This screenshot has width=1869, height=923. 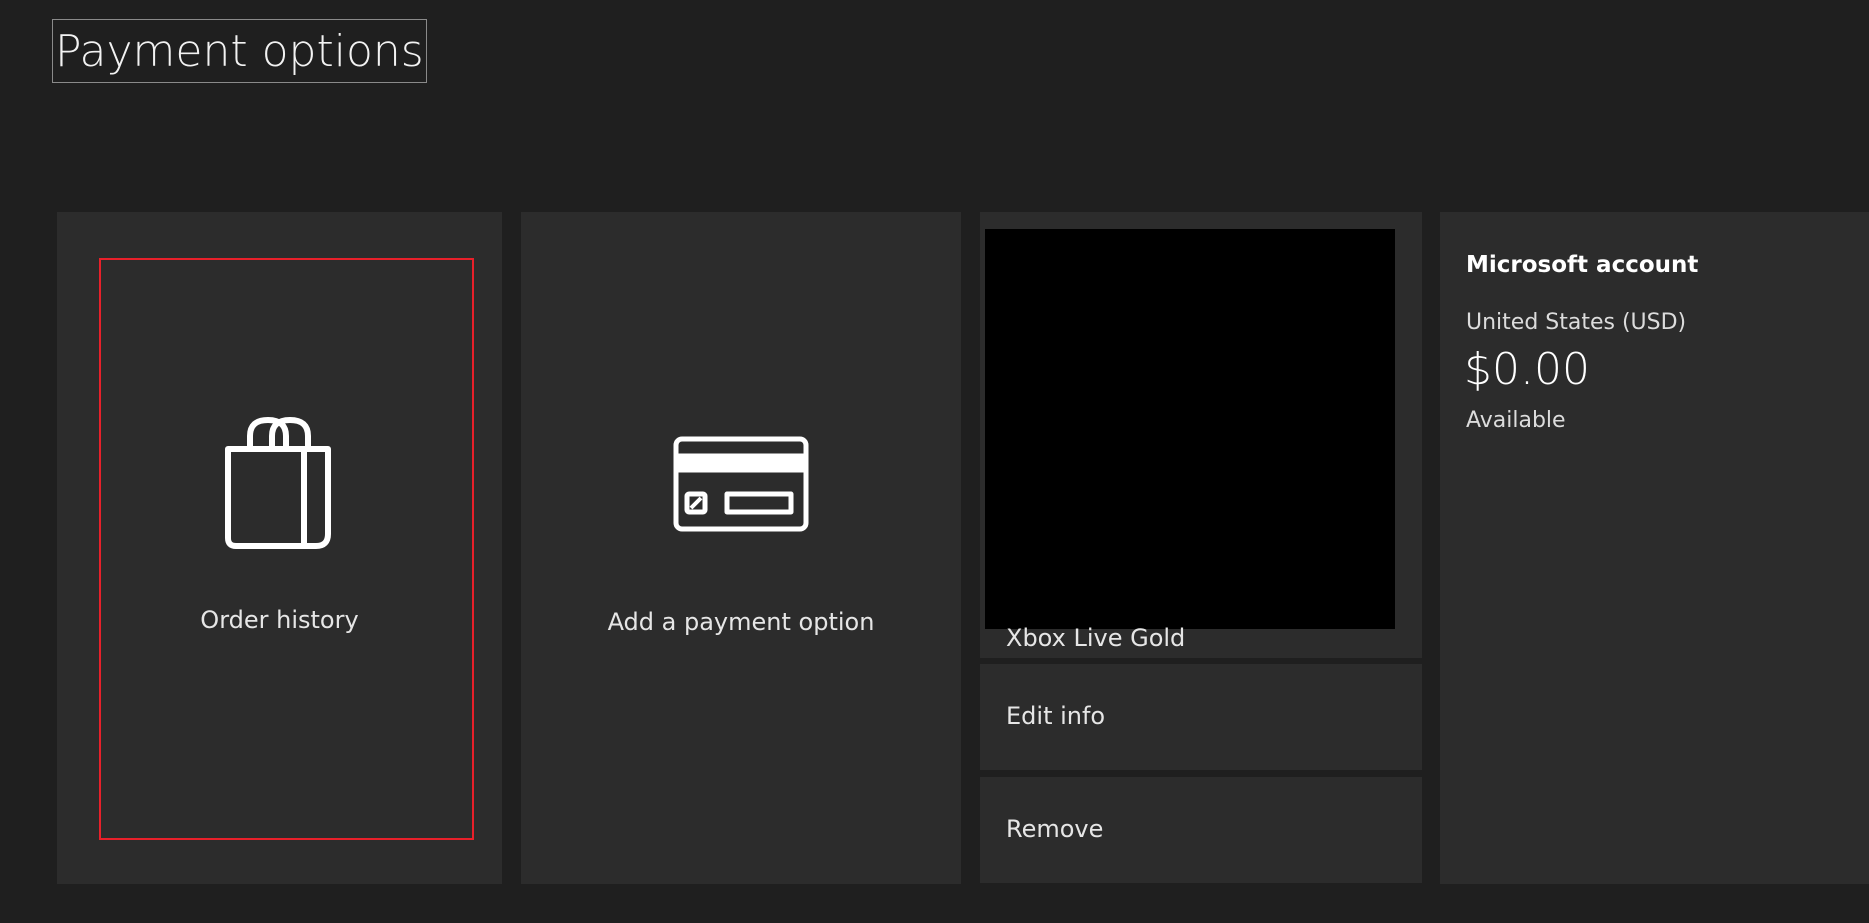 What do you see at coordinates (1190, 429) in the screenshot?
I see `card-image` at bounding box center [1190, 429].